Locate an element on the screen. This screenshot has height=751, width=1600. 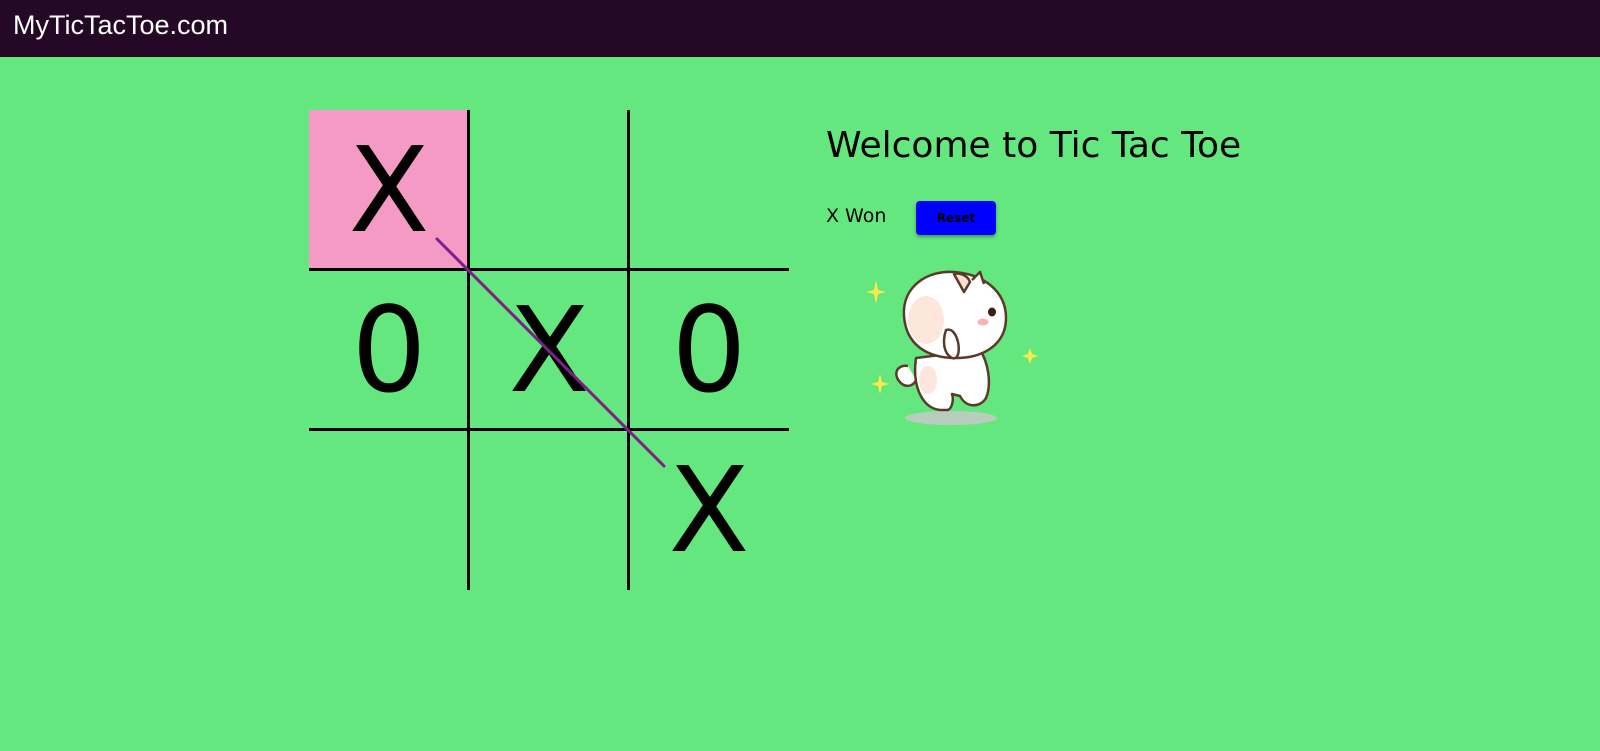
game-status: X Won is located at coordinates (856, 216).